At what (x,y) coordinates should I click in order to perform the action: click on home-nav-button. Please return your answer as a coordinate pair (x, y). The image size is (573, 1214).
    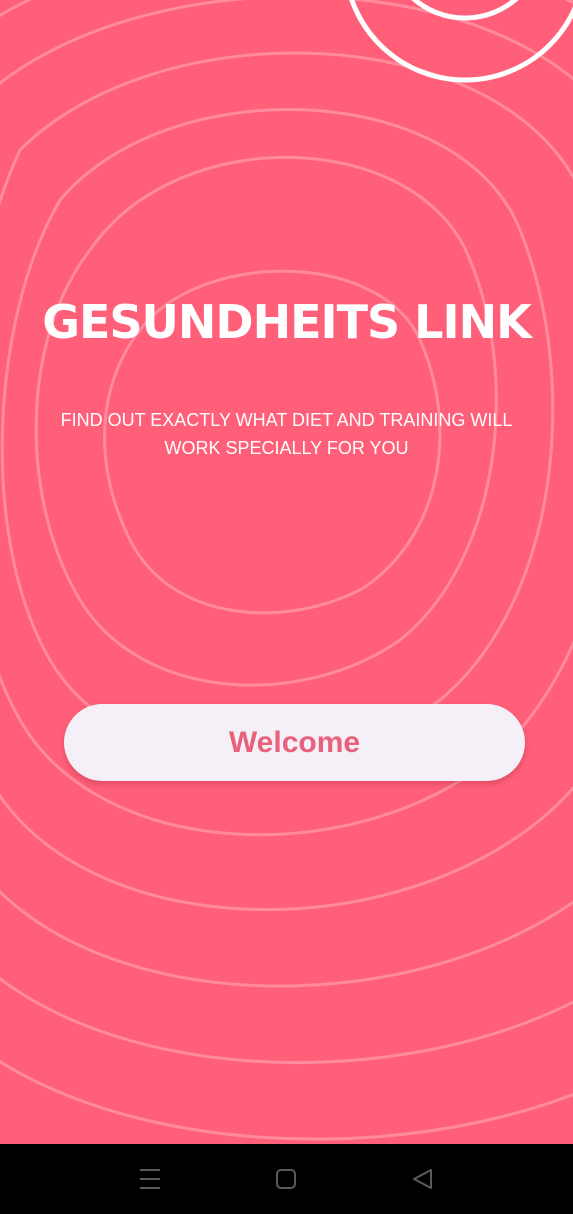
    Looking at the image, I should click on (286, 1179).